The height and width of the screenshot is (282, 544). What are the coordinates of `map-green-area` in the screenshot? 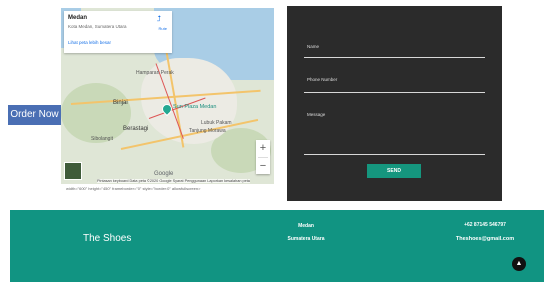 It's located at (96, 113).